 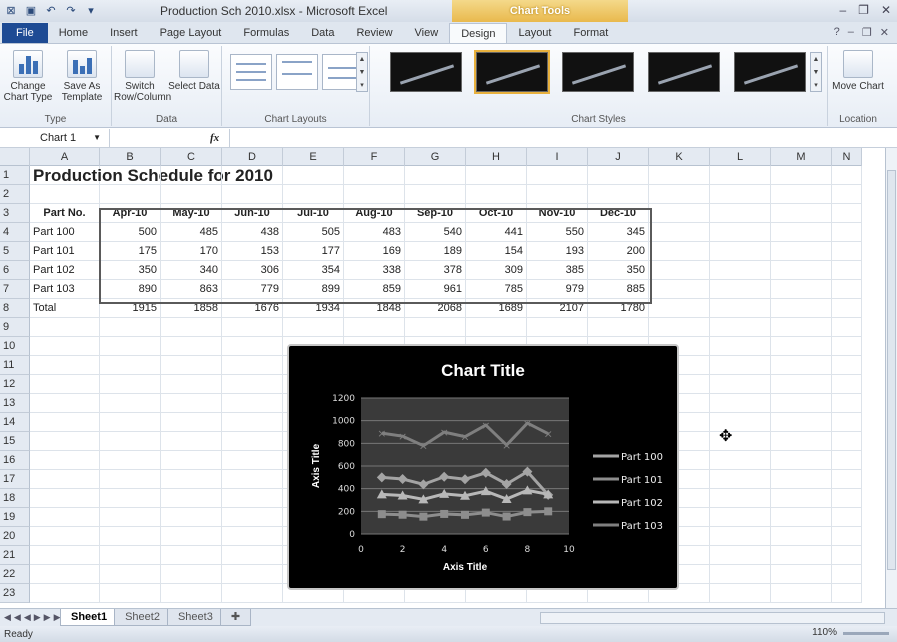 What do you see at coordinates (15, 175) in the screenshot?
I see `row-header: 1` at bounding box center [15, 175].